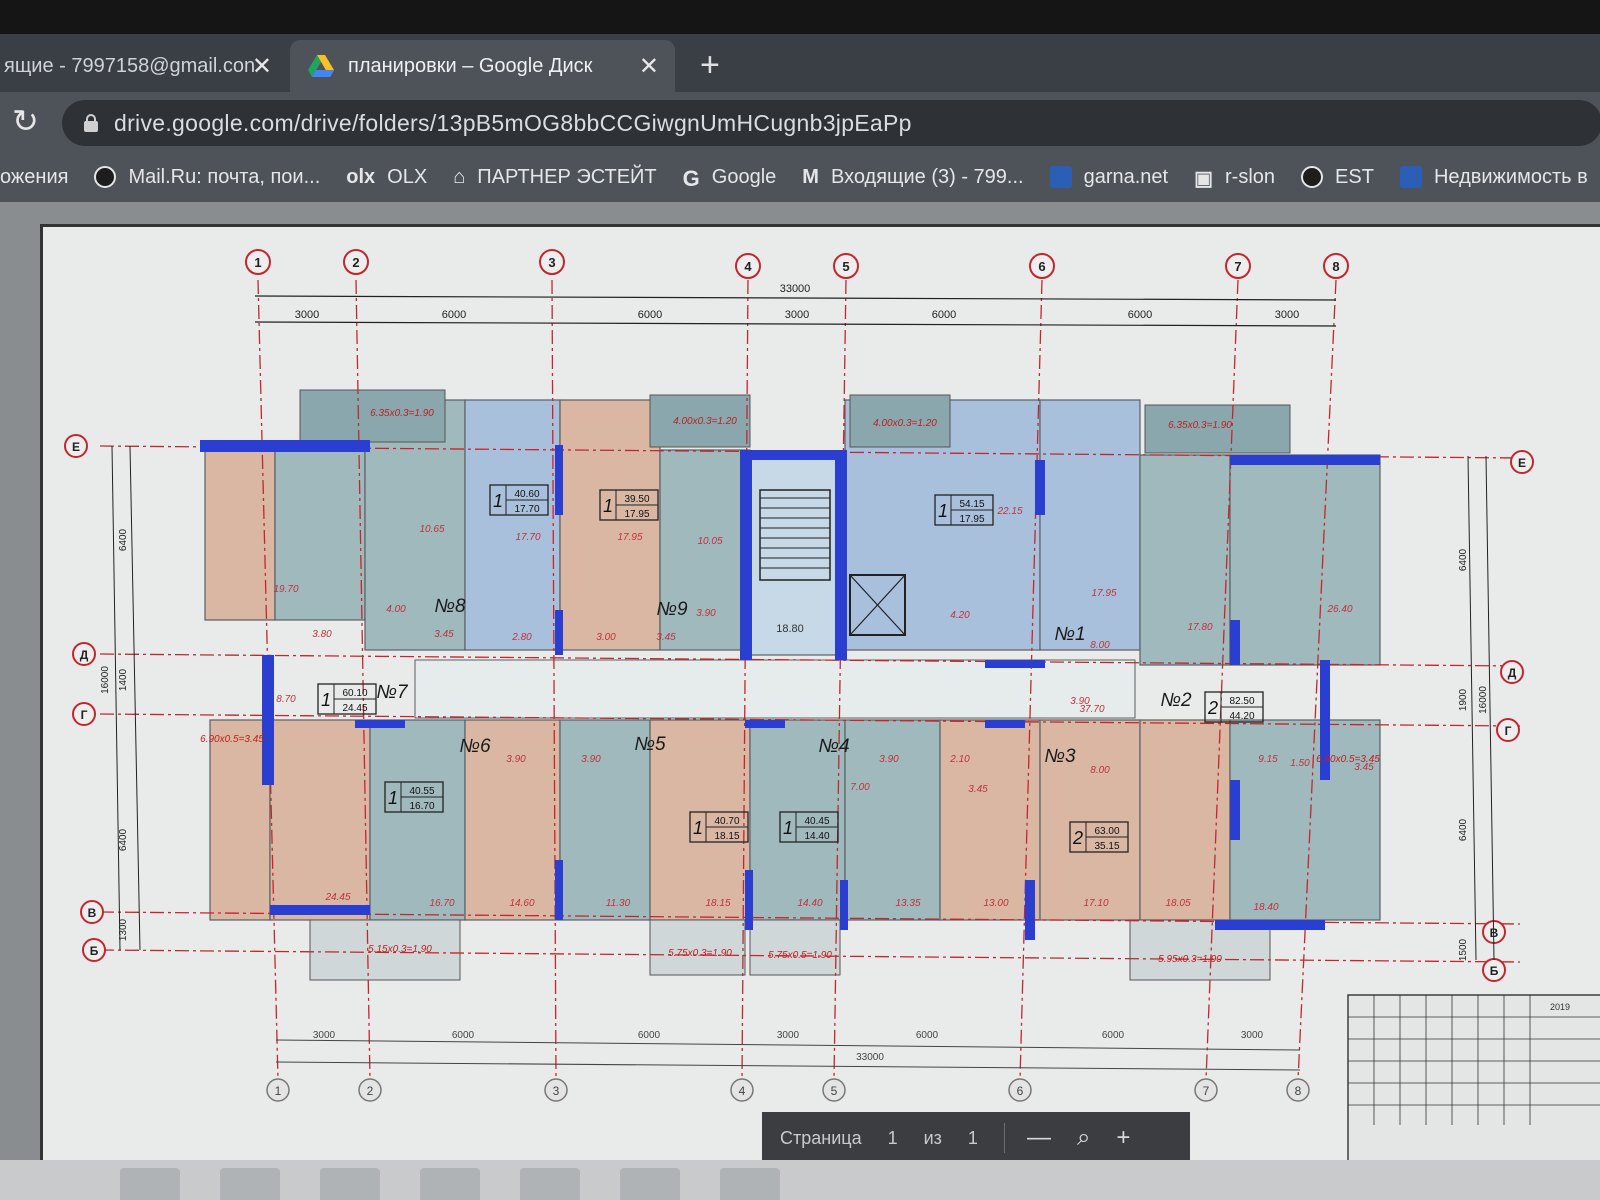  Describe the element at coordinates (893, 1138) in the screenshot. I see `current-page-input: 1` at that location.